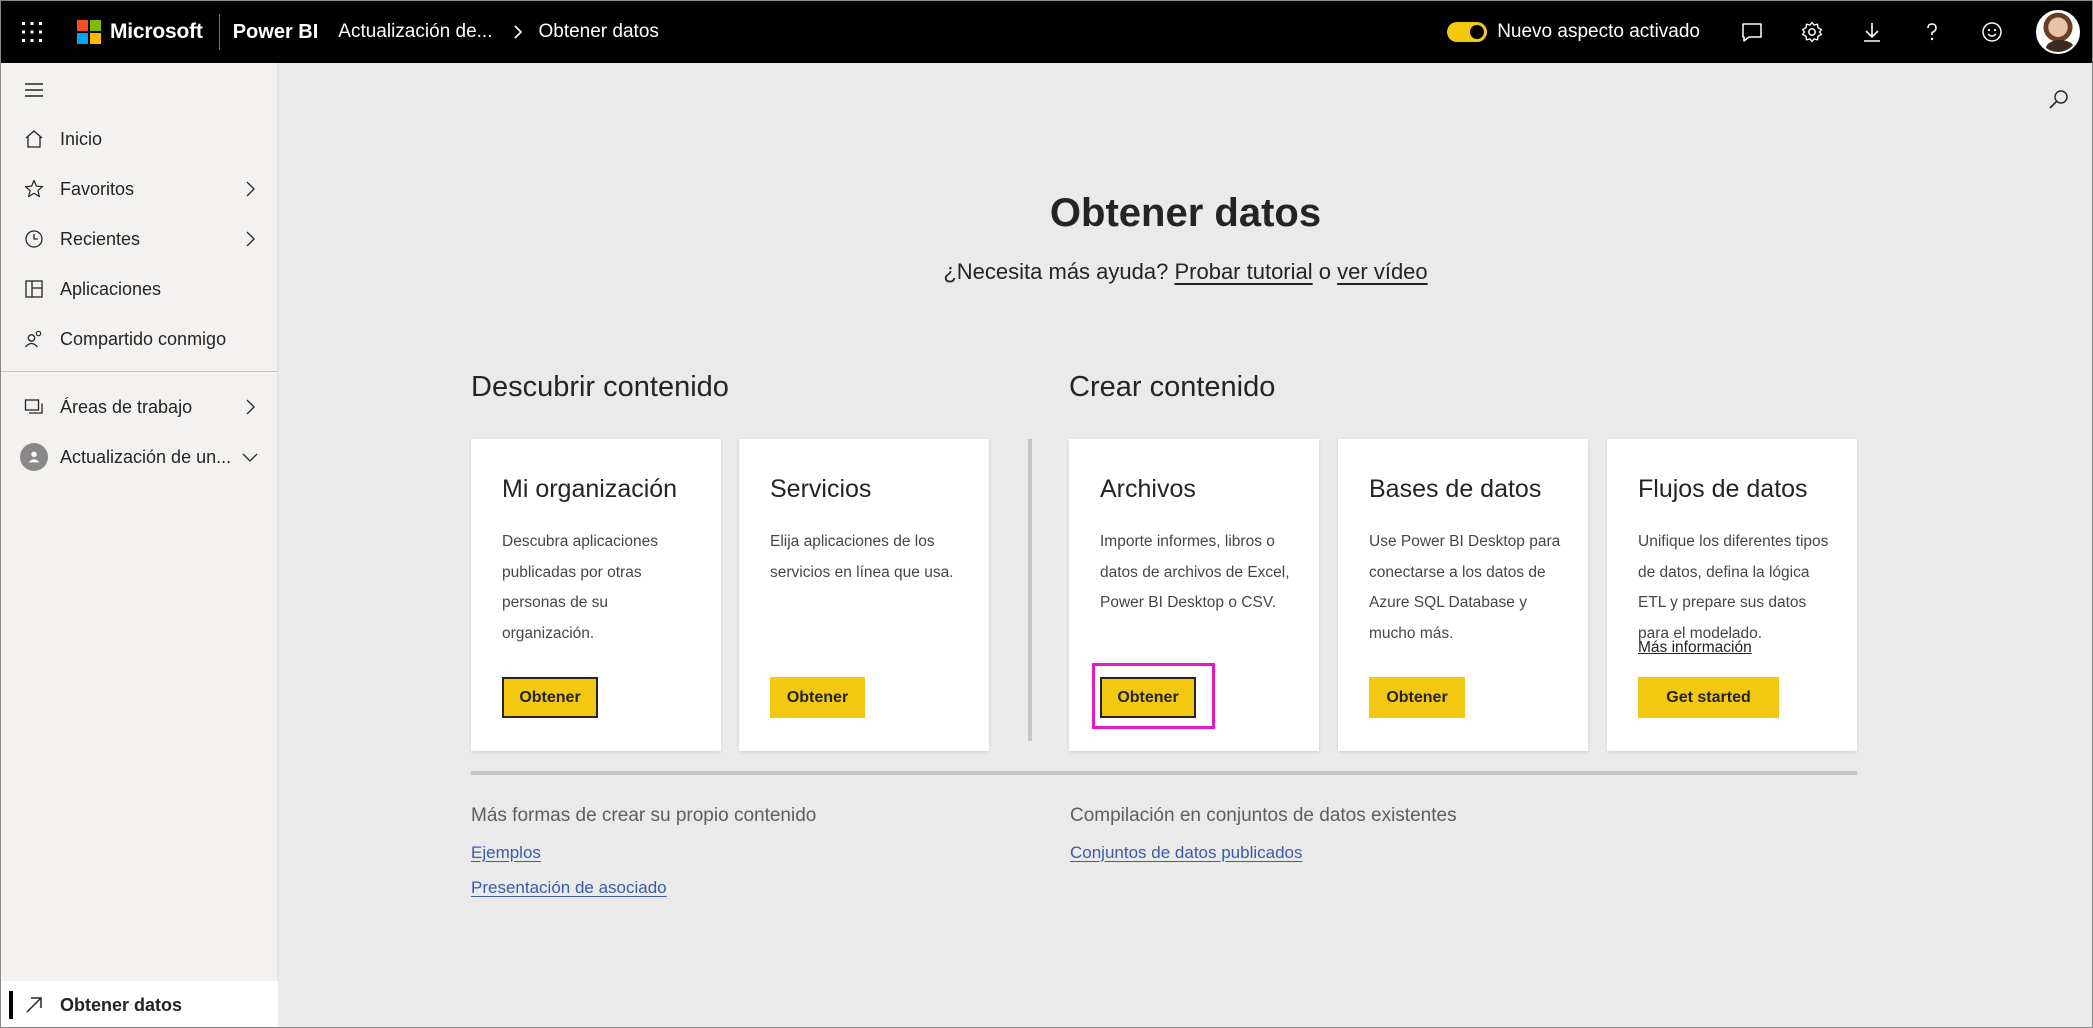  Describe the element at coordinates (143, 338) in the screenshot. I see `sidebar-item-label: Compartido conmigo` at that location.